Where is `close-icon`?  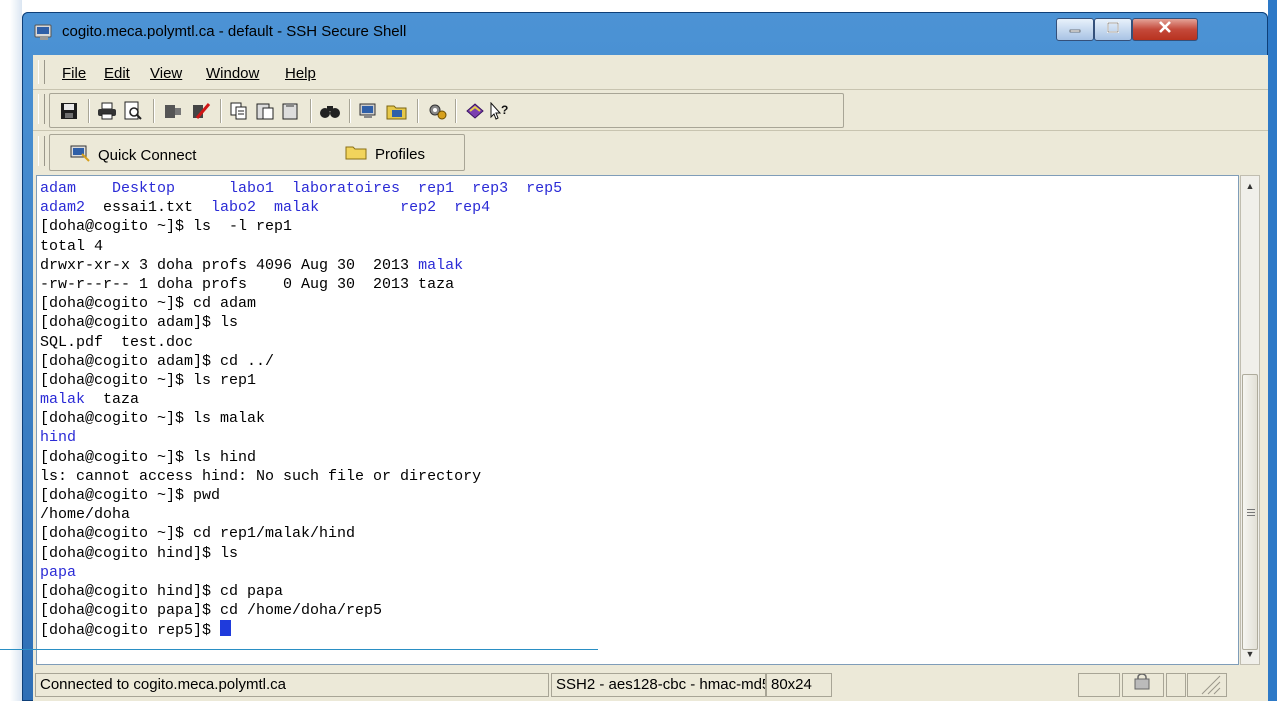 close-icon is located at coordinates (1165, 29).